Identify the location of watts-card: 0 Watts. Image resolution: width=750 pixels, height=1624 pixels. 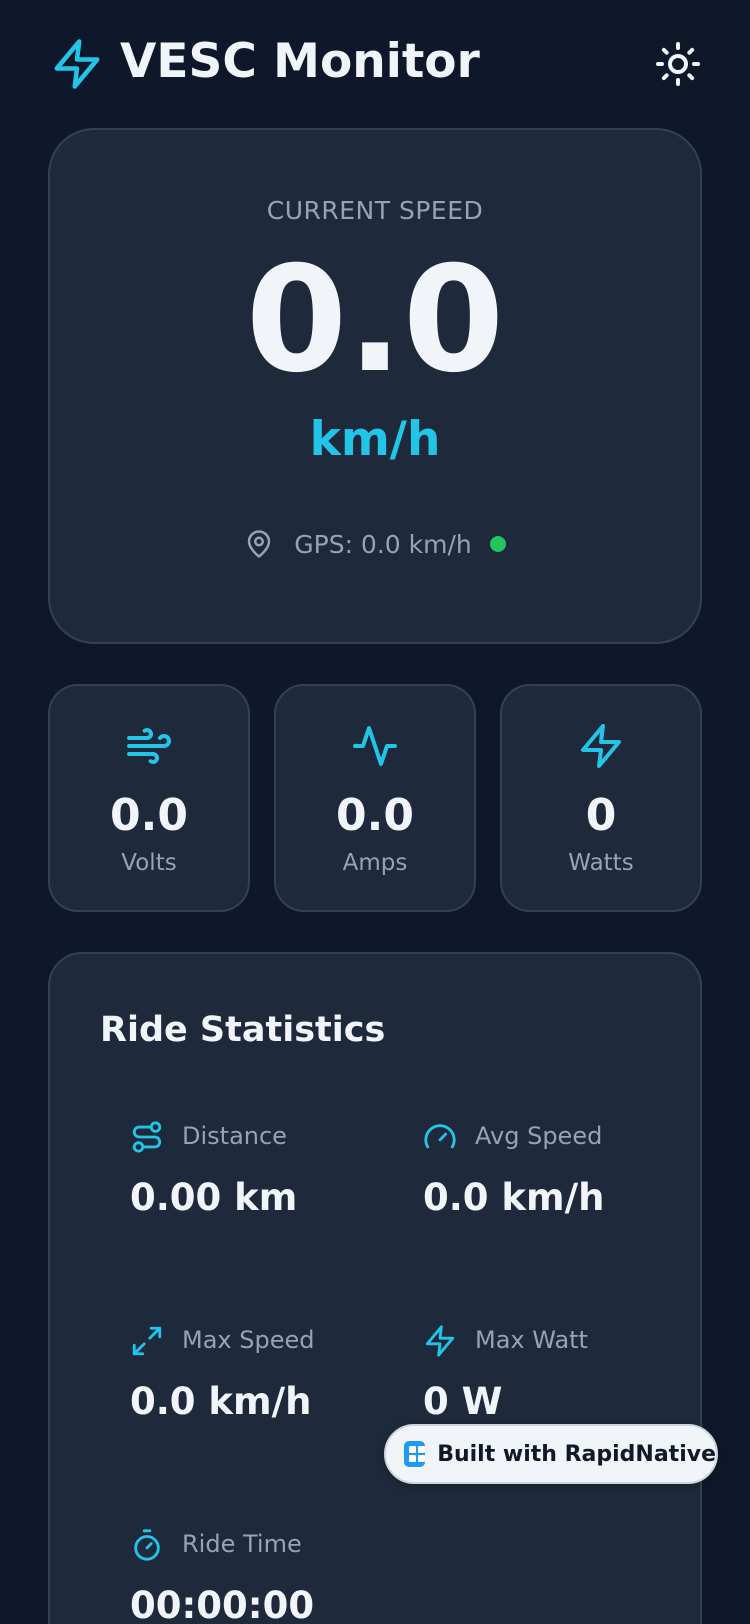
(601, 798).